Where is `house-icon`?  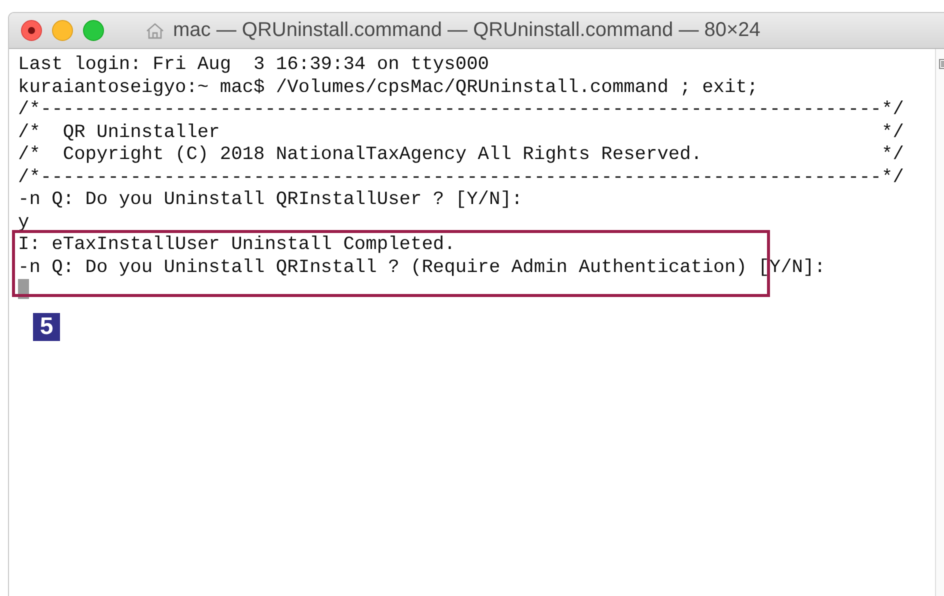 house-icon is located at coordinates (155, 31).